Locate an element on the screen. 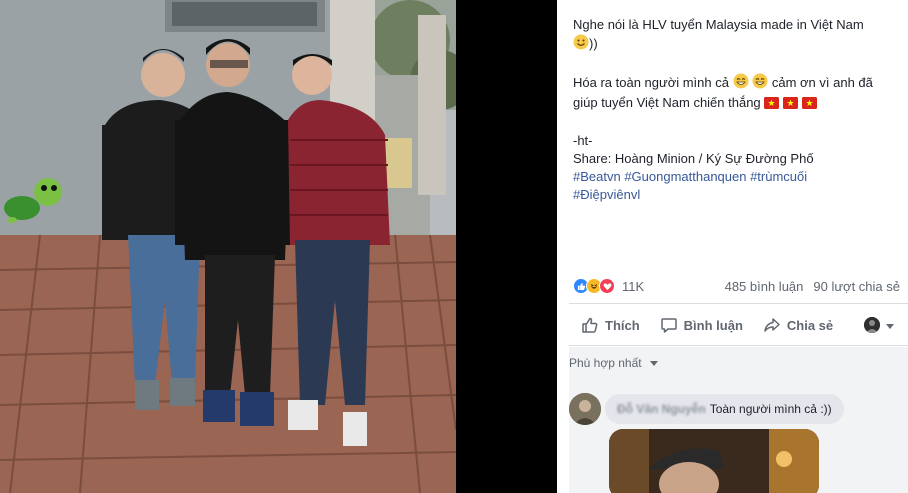 The height and width of the screenshot is (493, 908). commenter-name: Đỗ Văn Nguyễn is located at coordinates (661, 409).